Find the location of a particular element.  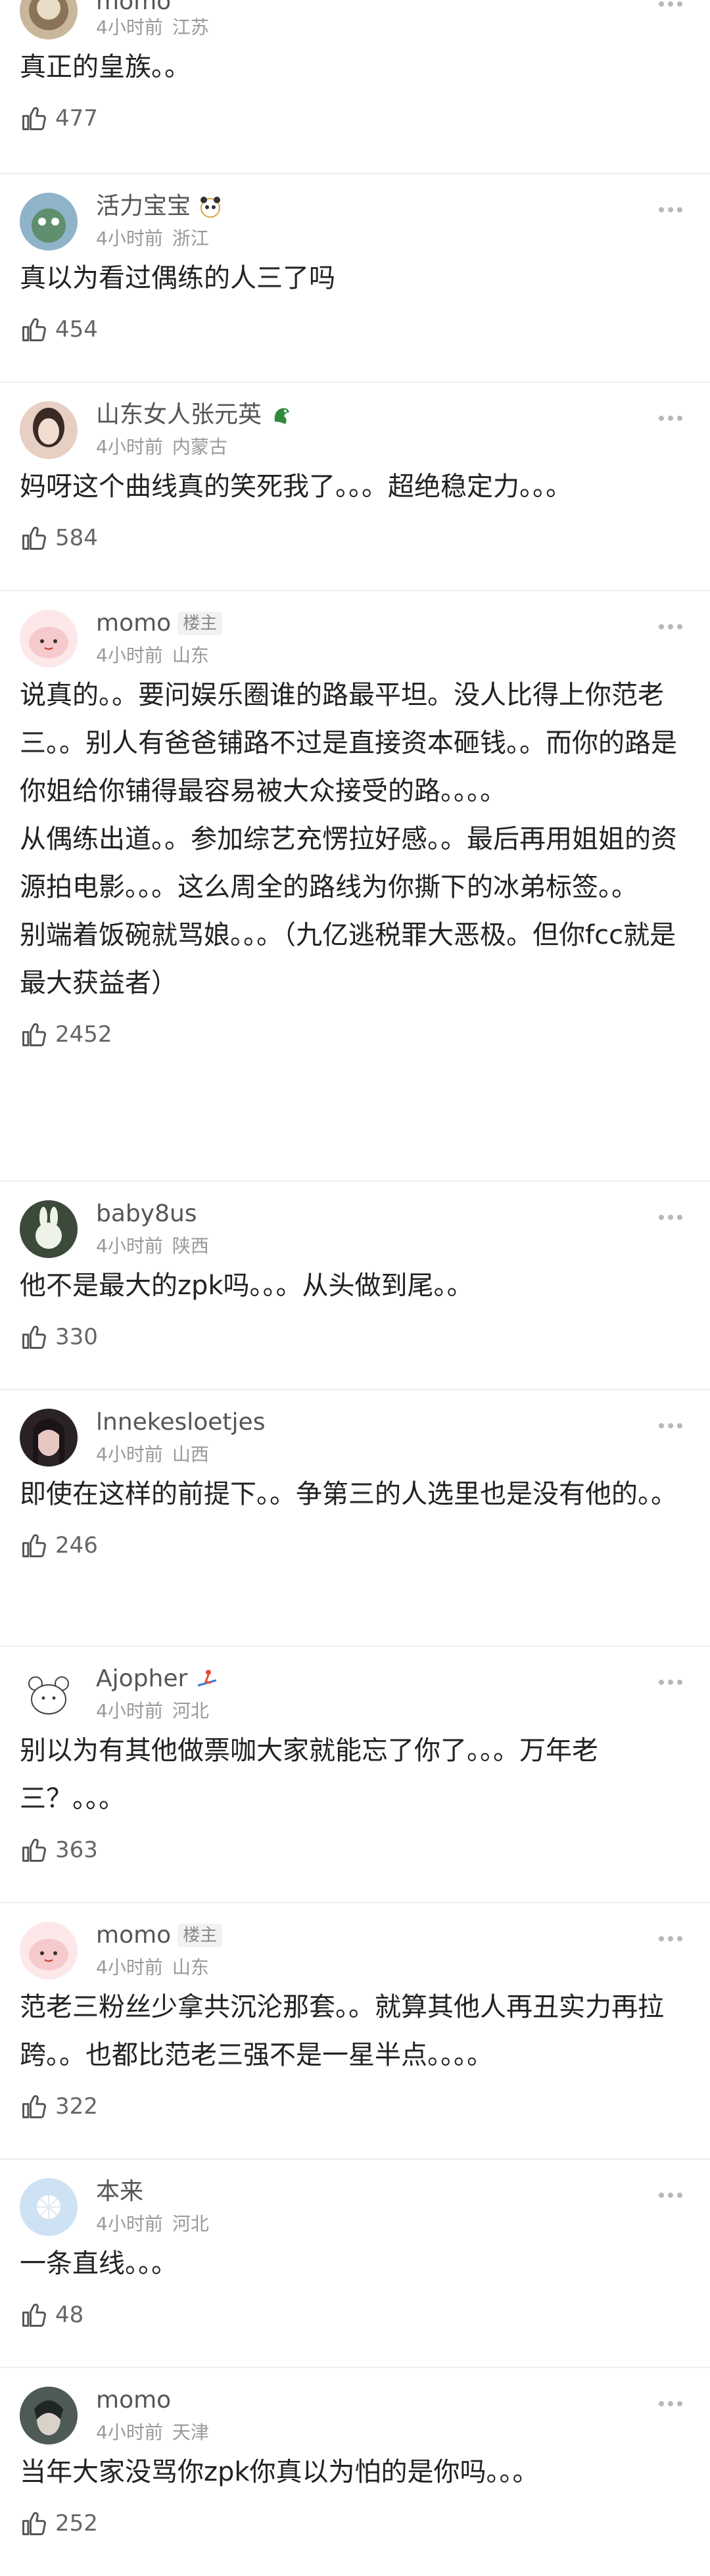

comment-header: 山东女人张元英 4小时前 内蒙古 is located at coordinates (355, 430).